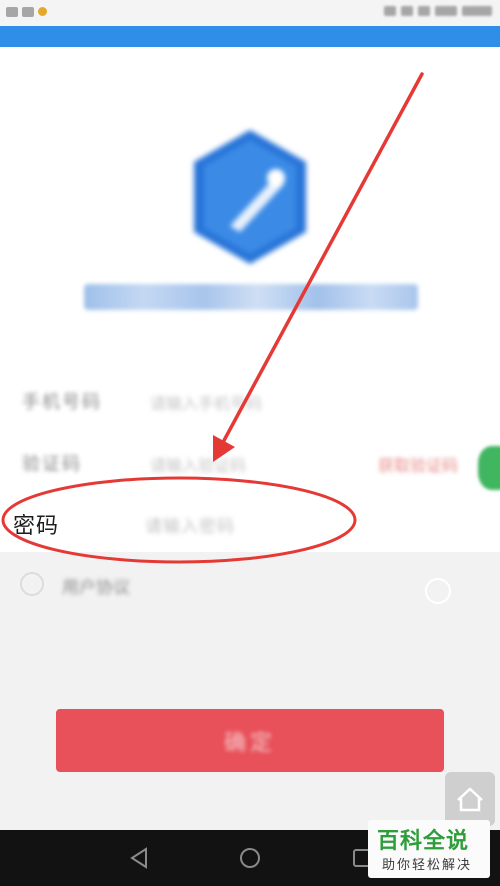 Image resolution: width=500 pixels, height=886 pixels. What do you see at coordinates (250, 858) in the screenshot?
I see `home-icon` at bounding box center [250, 858].